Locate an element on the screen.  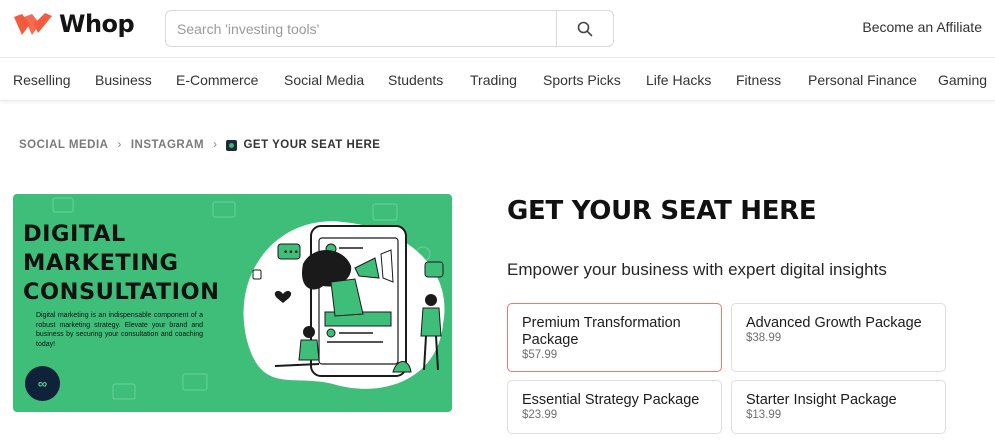
package-option-advanced-growth: Advanced Growth Package $38.99 is located at coordinates (838, 337).